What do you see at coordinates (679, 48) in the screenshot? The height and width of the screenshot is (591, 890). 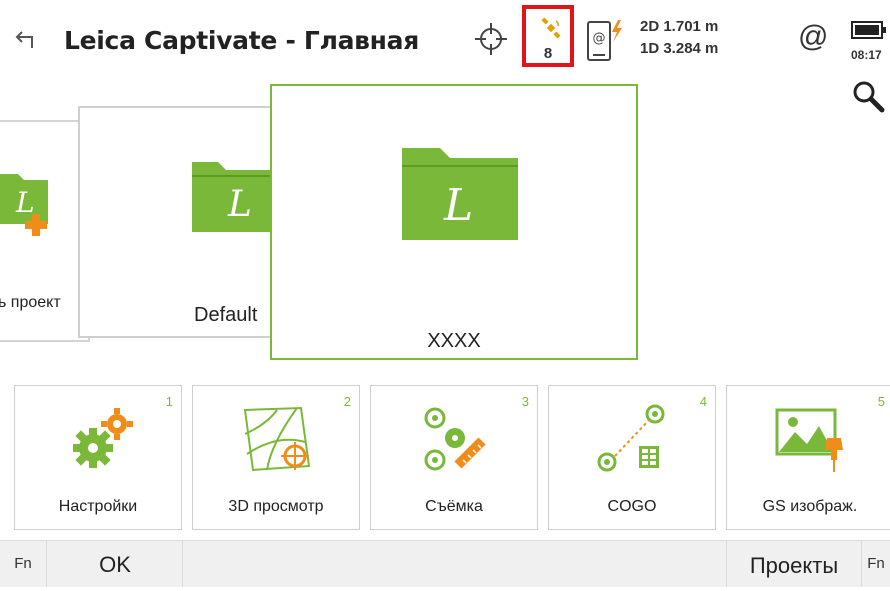 I see `precision-1d: 1D 3.284 m` at bounding box center [679, 48].